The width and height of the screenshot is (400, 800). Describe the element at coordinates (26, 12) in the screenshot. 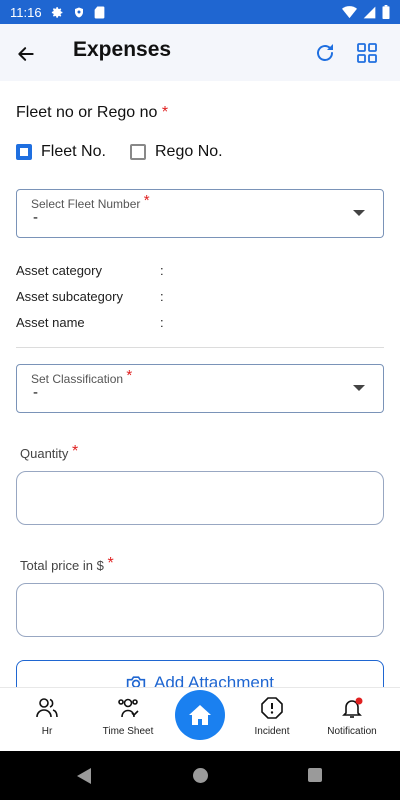

I see `status-time: 11:16` at that location.